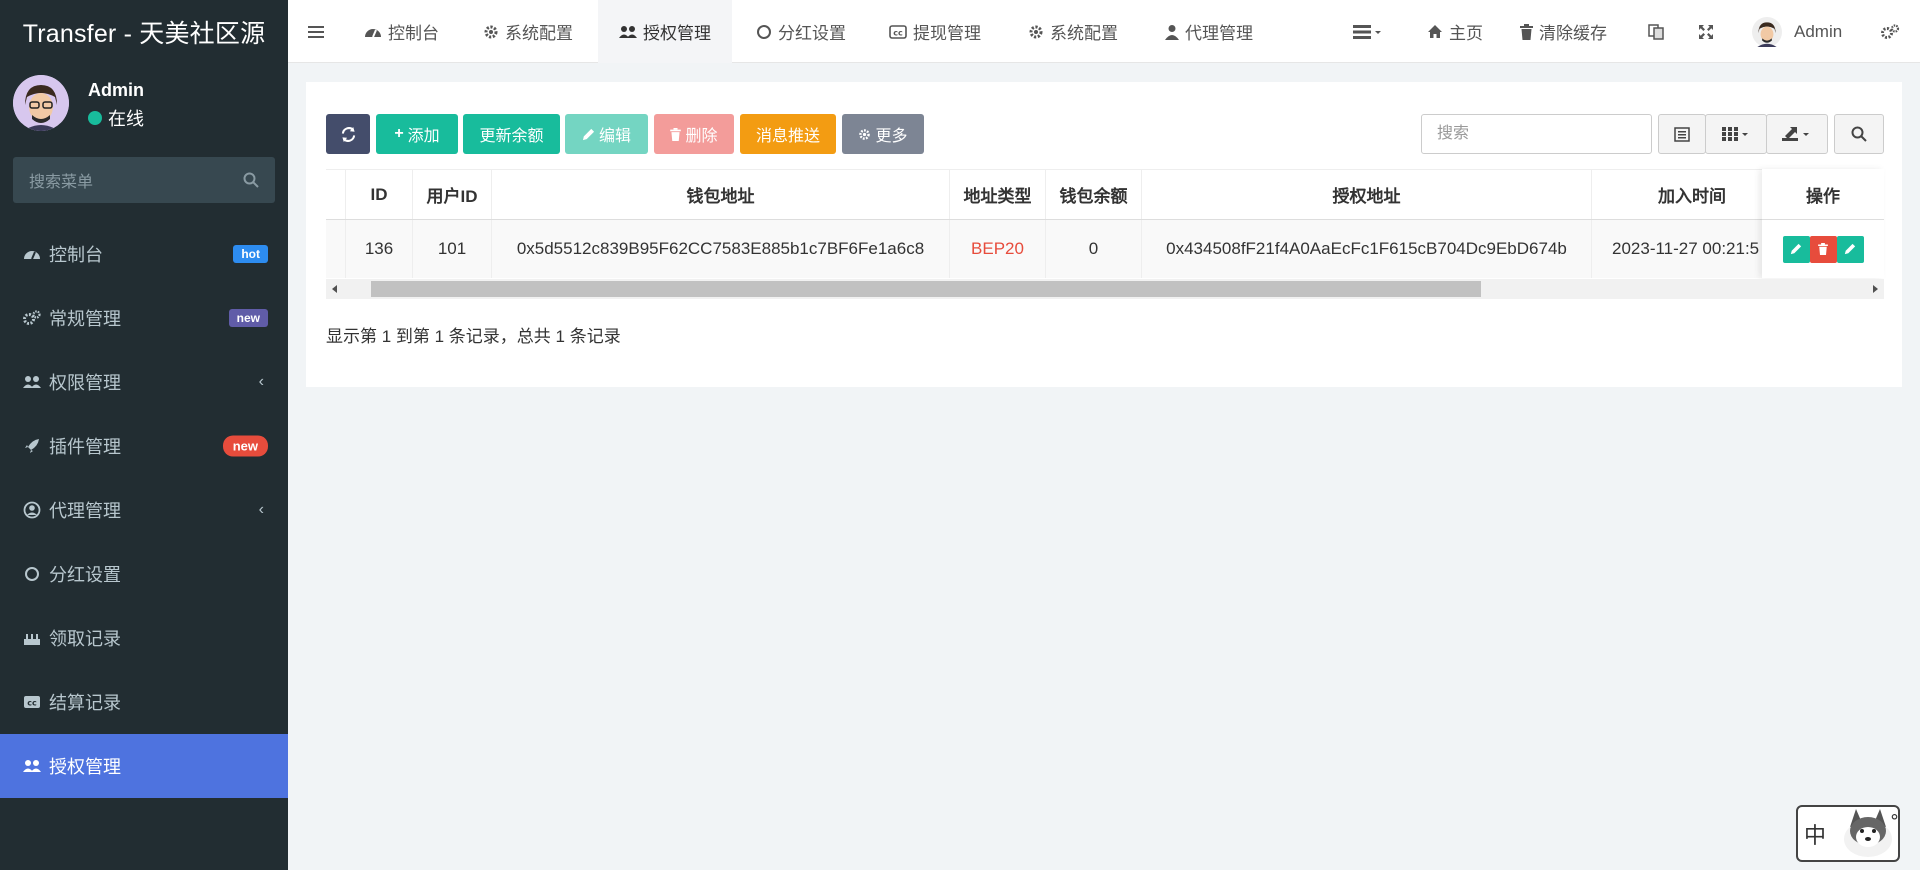 This screenshot has height=870, width=1920. I want to click on edit-label: 编辑, so click(614, 136).